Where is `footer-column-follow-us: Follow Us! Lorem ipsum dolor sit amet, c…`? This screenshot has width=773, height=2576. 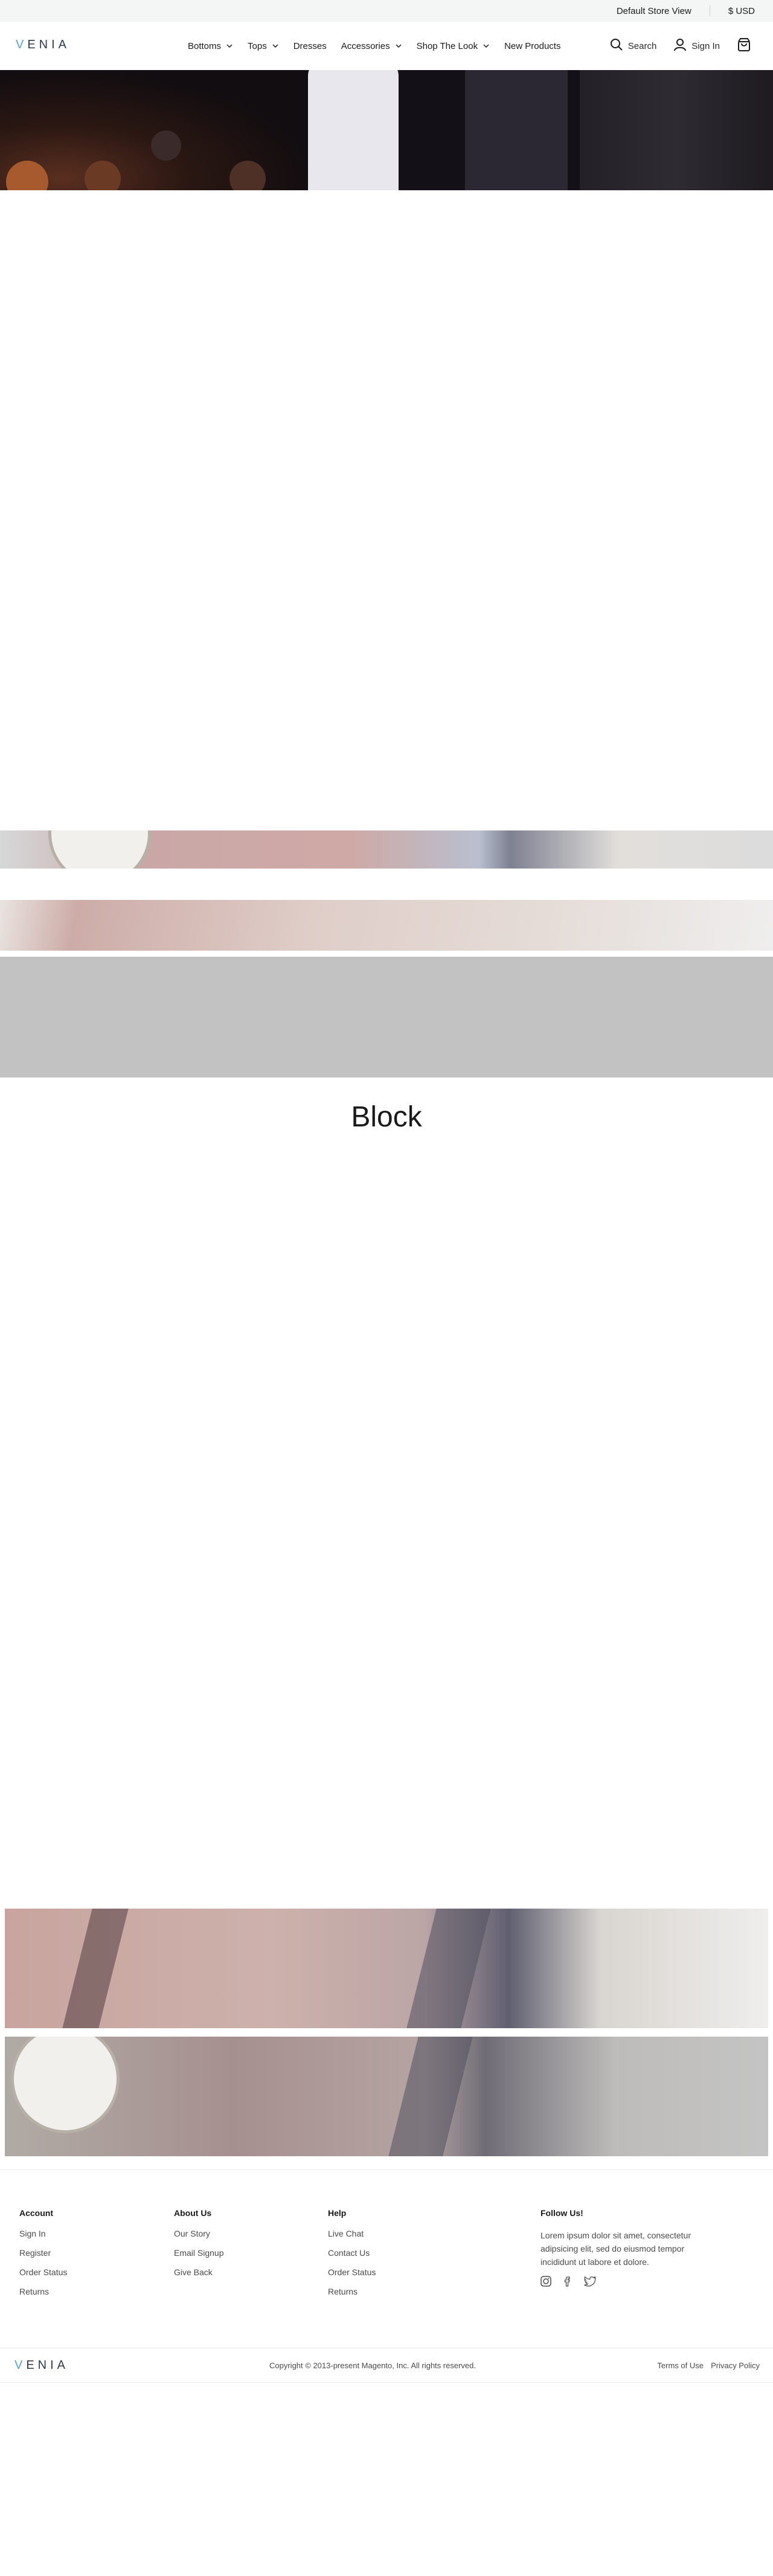 footer-column-follow-us: Follow Us! Lorem ipsum dolor sit amet, c… is located at coordinates (615, 2247).